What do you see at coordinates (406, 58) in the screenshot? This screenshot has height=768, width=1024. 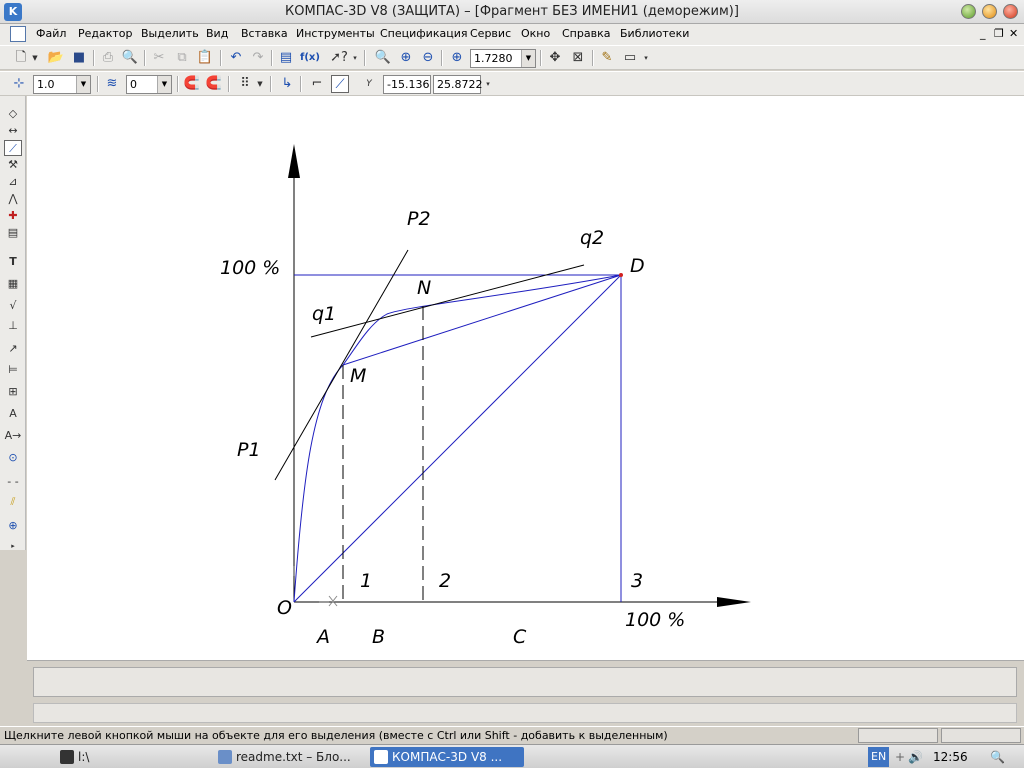 I see `zoom-in-icon: ⊕` at bounding box center [406, 58].